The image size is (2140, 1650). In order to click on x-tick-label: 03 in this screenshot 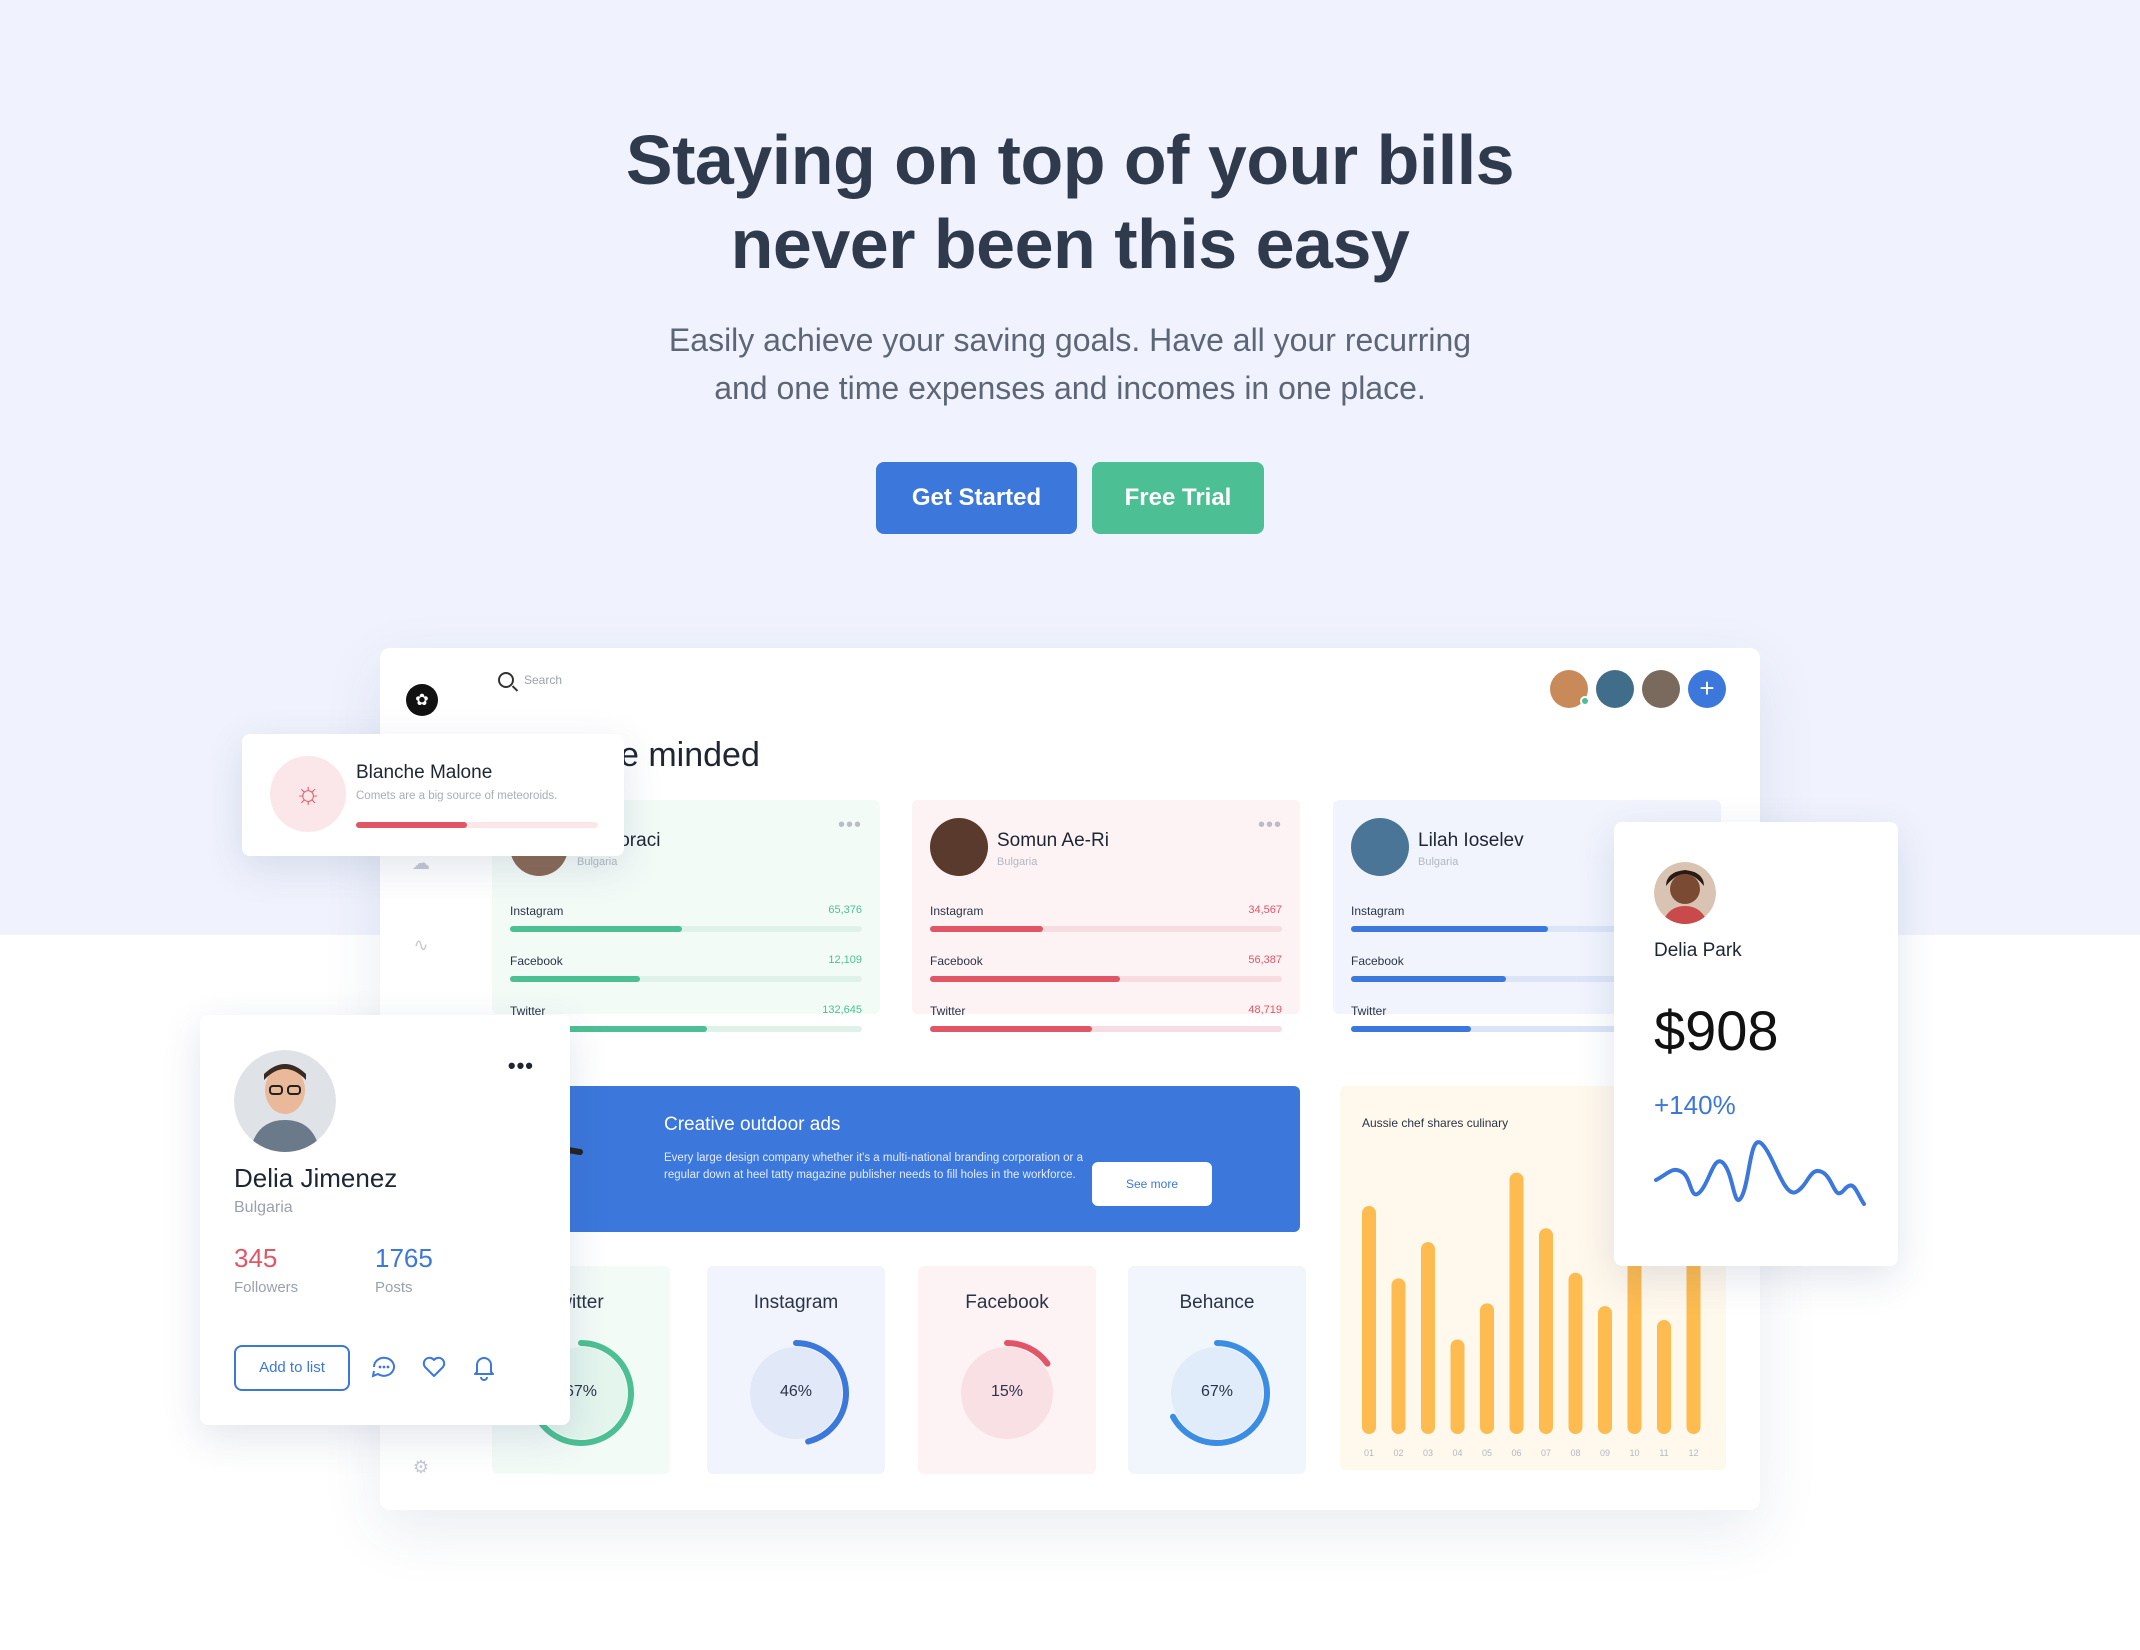, I will do `click(1428, 1453)`.